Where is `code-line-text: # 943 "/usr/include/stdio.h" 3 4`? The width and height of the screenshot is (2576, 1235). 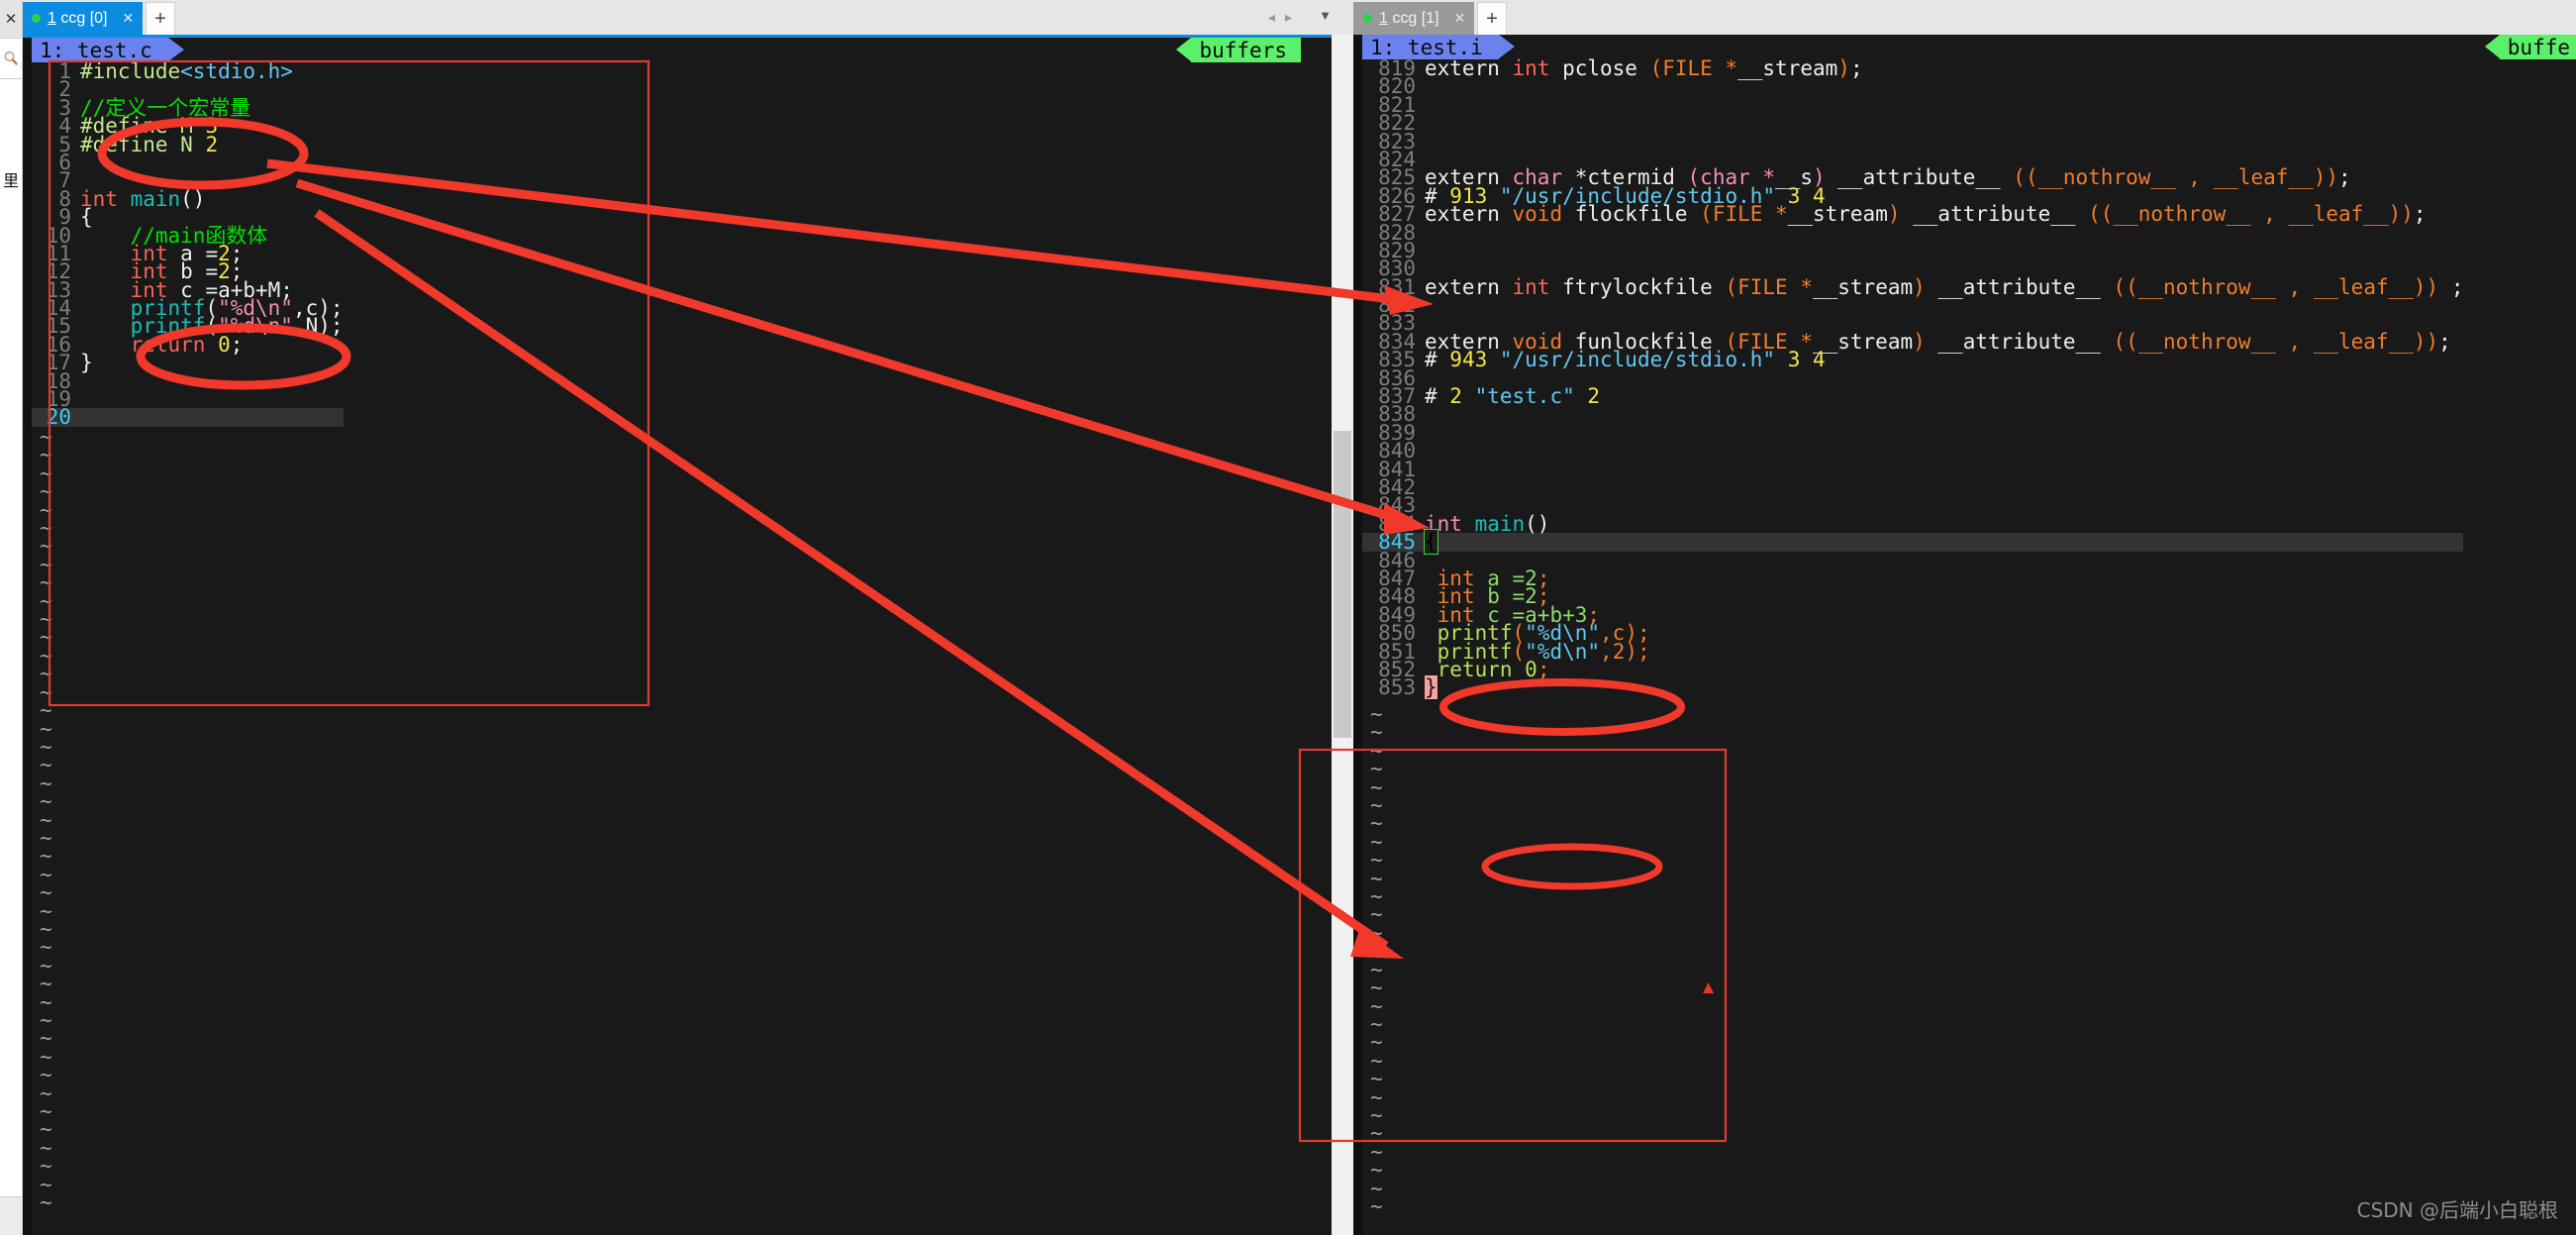
code-line-text: # 943 "/usr/include/stdio.h" 3 4 is located at coordinates (1626, 360).